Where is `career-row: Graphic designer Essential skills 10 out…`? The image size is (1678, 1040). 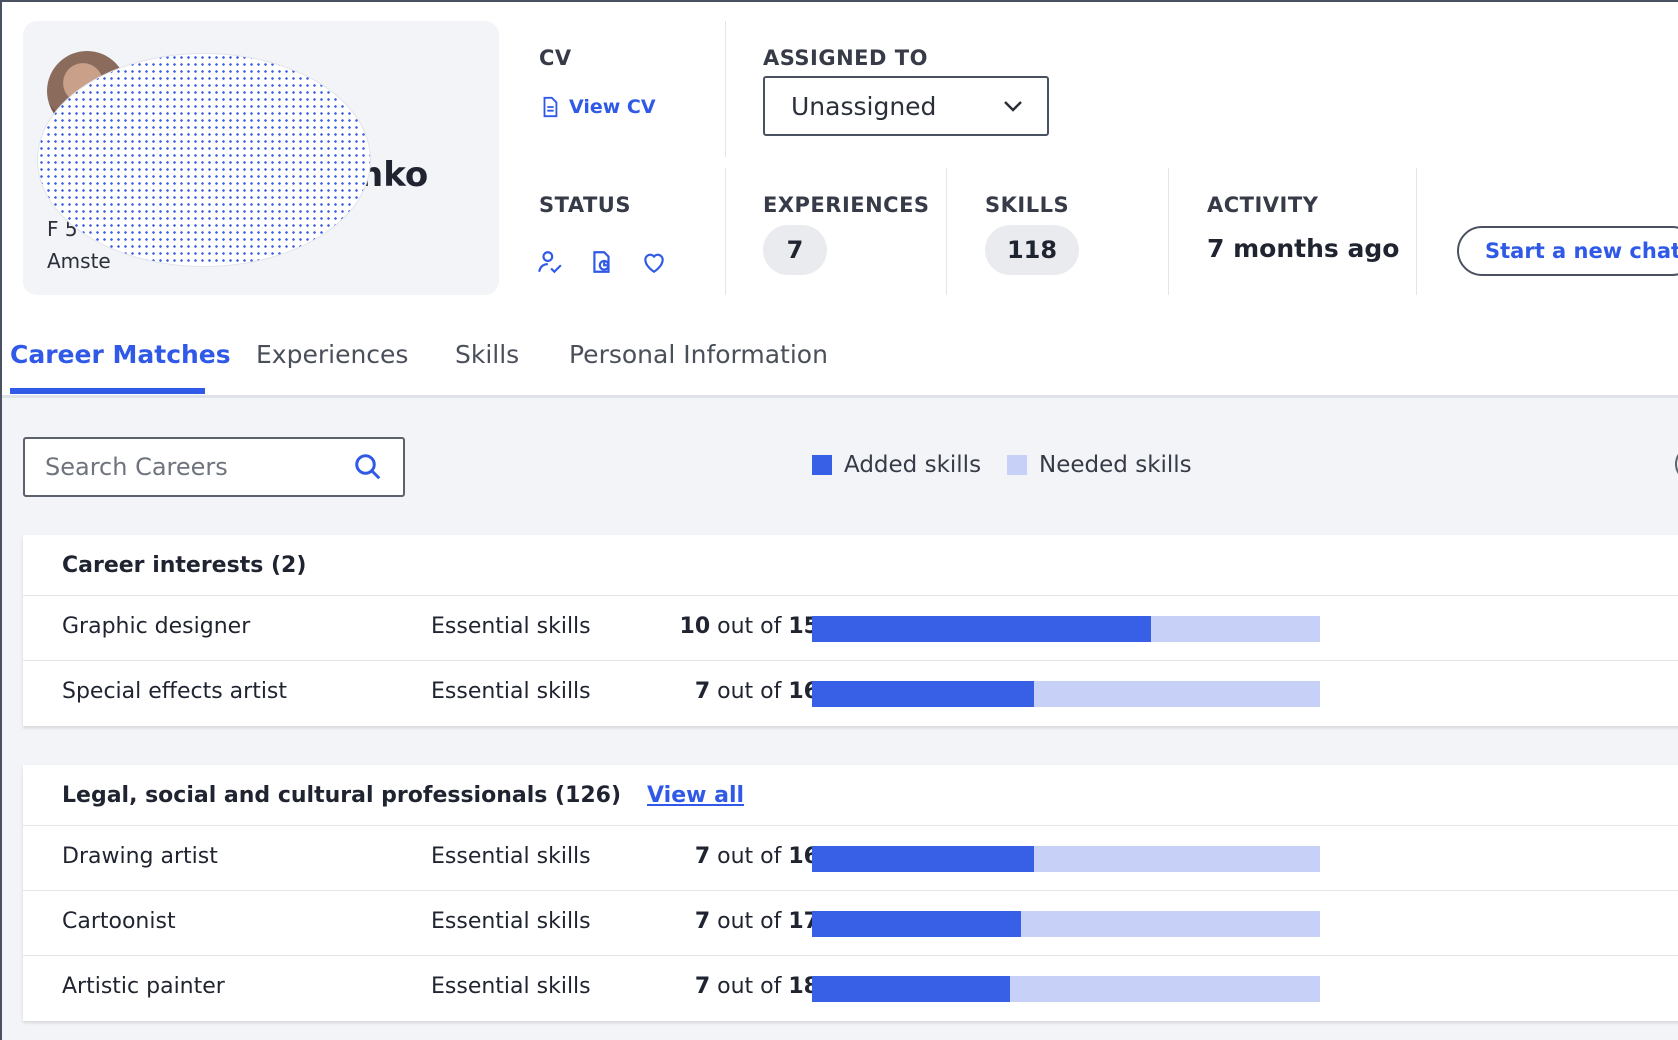 career-row: Graphic designer Essential skills 10 out… is located at coordinates (850, 628).